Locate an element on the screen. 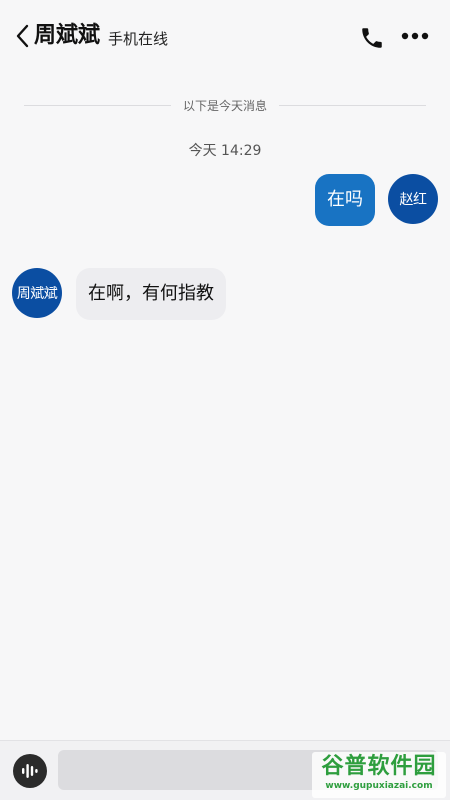 The image size is (450, 800). input-bar is located at coordinates (225, 770).